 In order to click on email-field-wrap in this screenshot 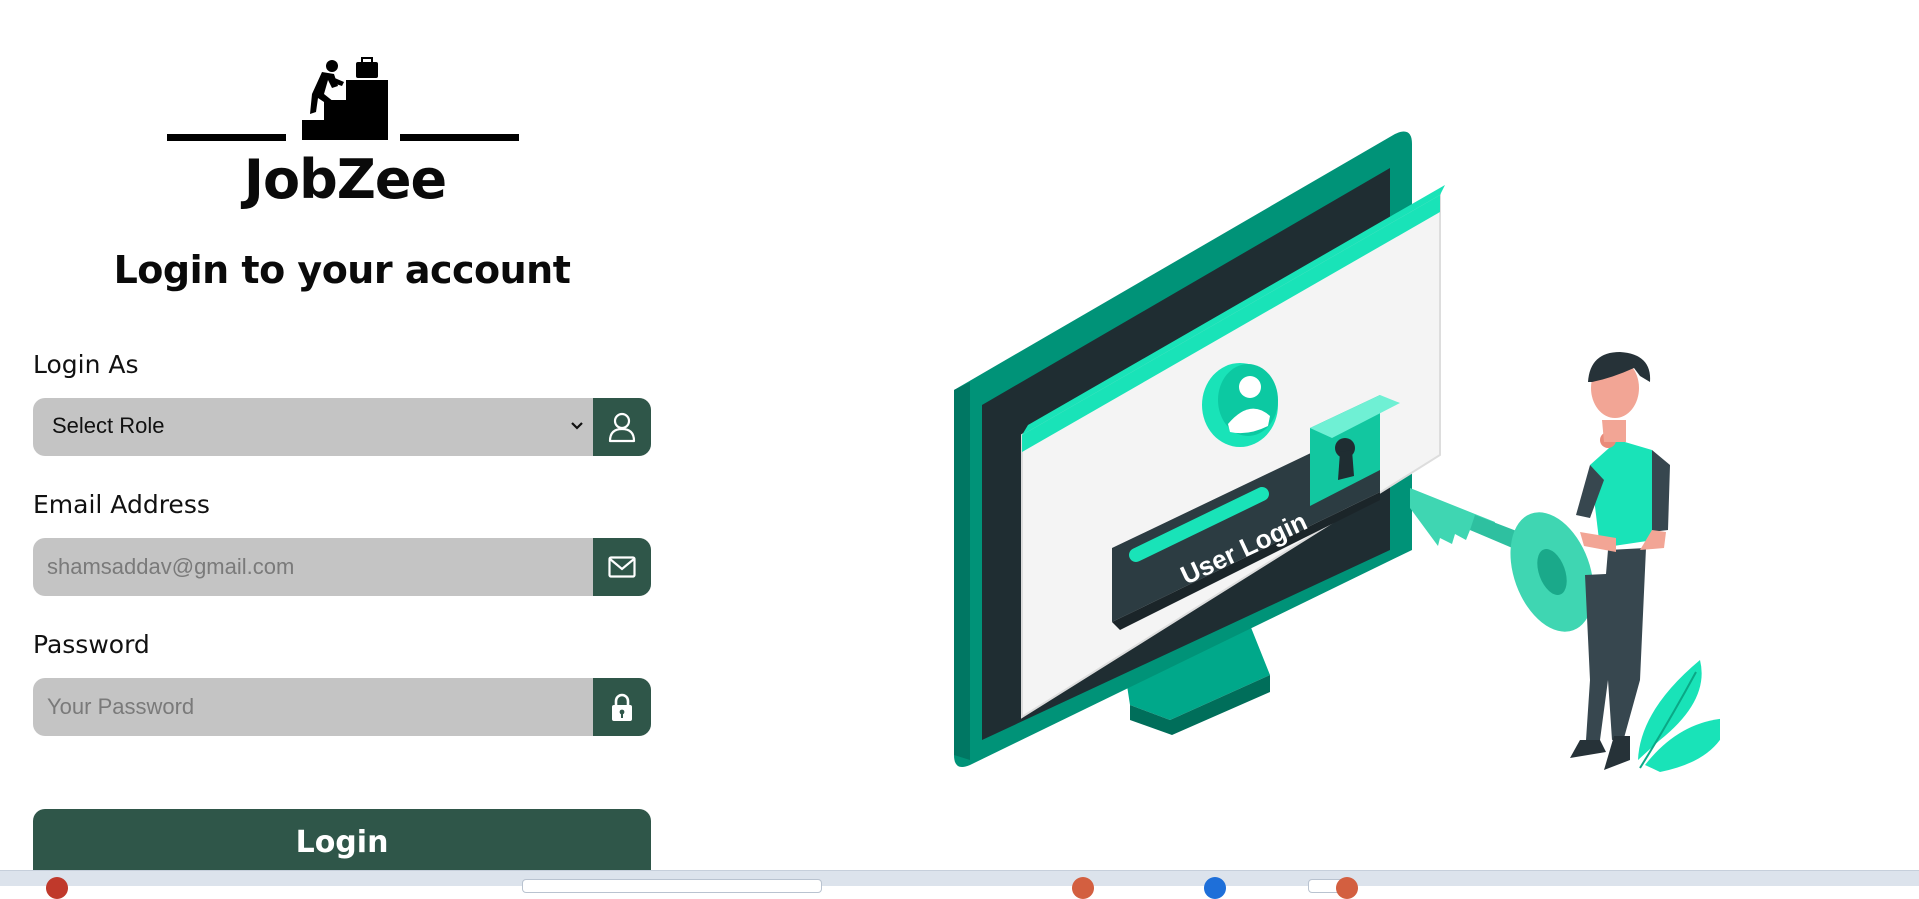, I will do `click(342, 567)`.